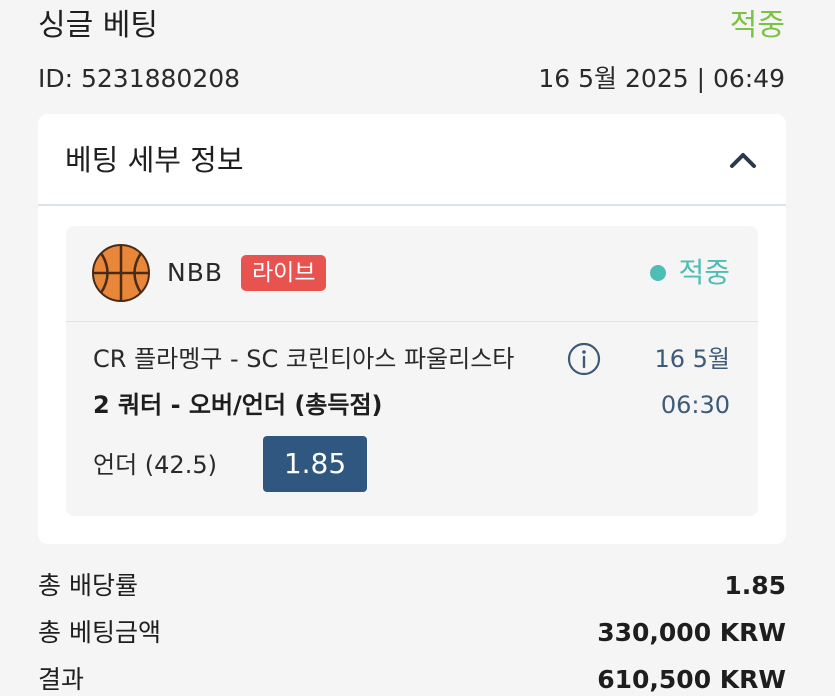 This screenshot has height=696, width=835. I want to click on bet-type-title: 싱글 베팅, so click(98, 25).